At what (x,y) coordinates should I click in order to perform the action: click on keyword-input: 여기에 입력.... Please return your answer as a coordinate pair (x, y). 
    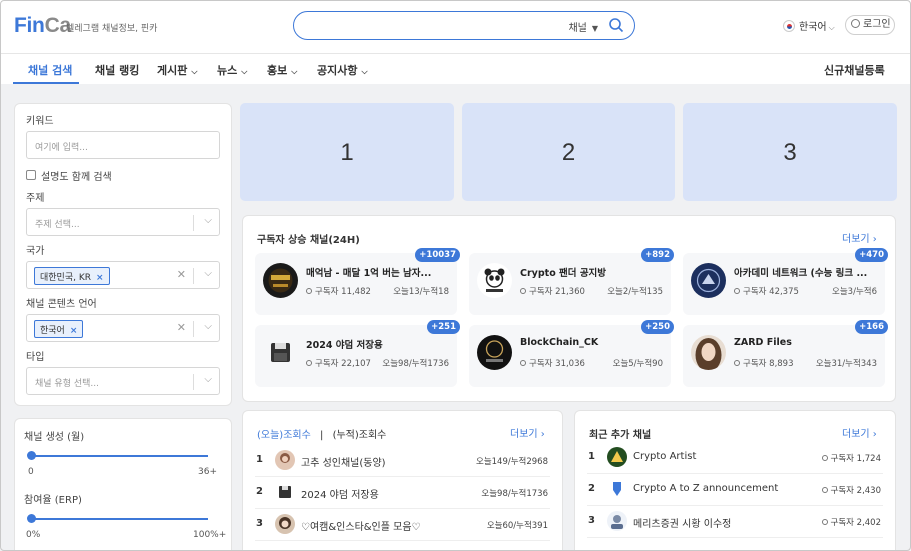
    Looking at the image, I should click on (123, 145).